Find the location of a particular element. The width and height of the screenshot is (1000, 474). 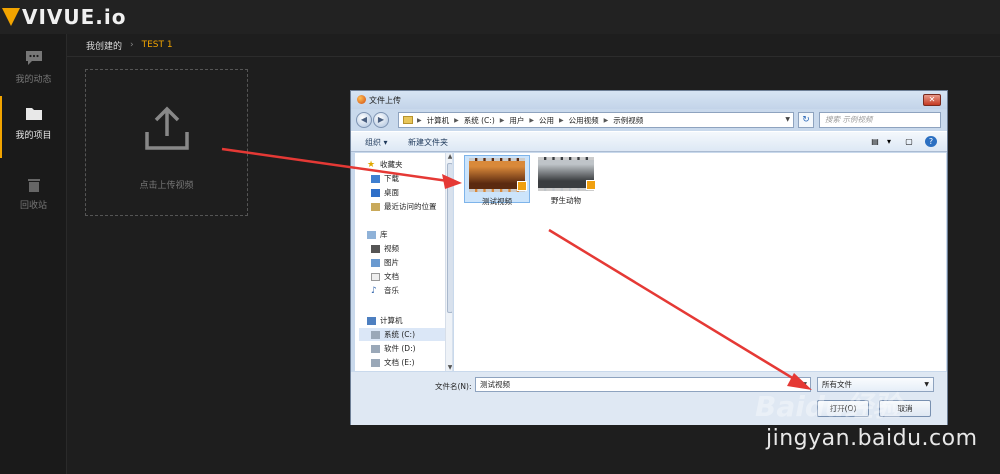

watermark-logo: Baidu经验 is located at coordinates (828, 406).